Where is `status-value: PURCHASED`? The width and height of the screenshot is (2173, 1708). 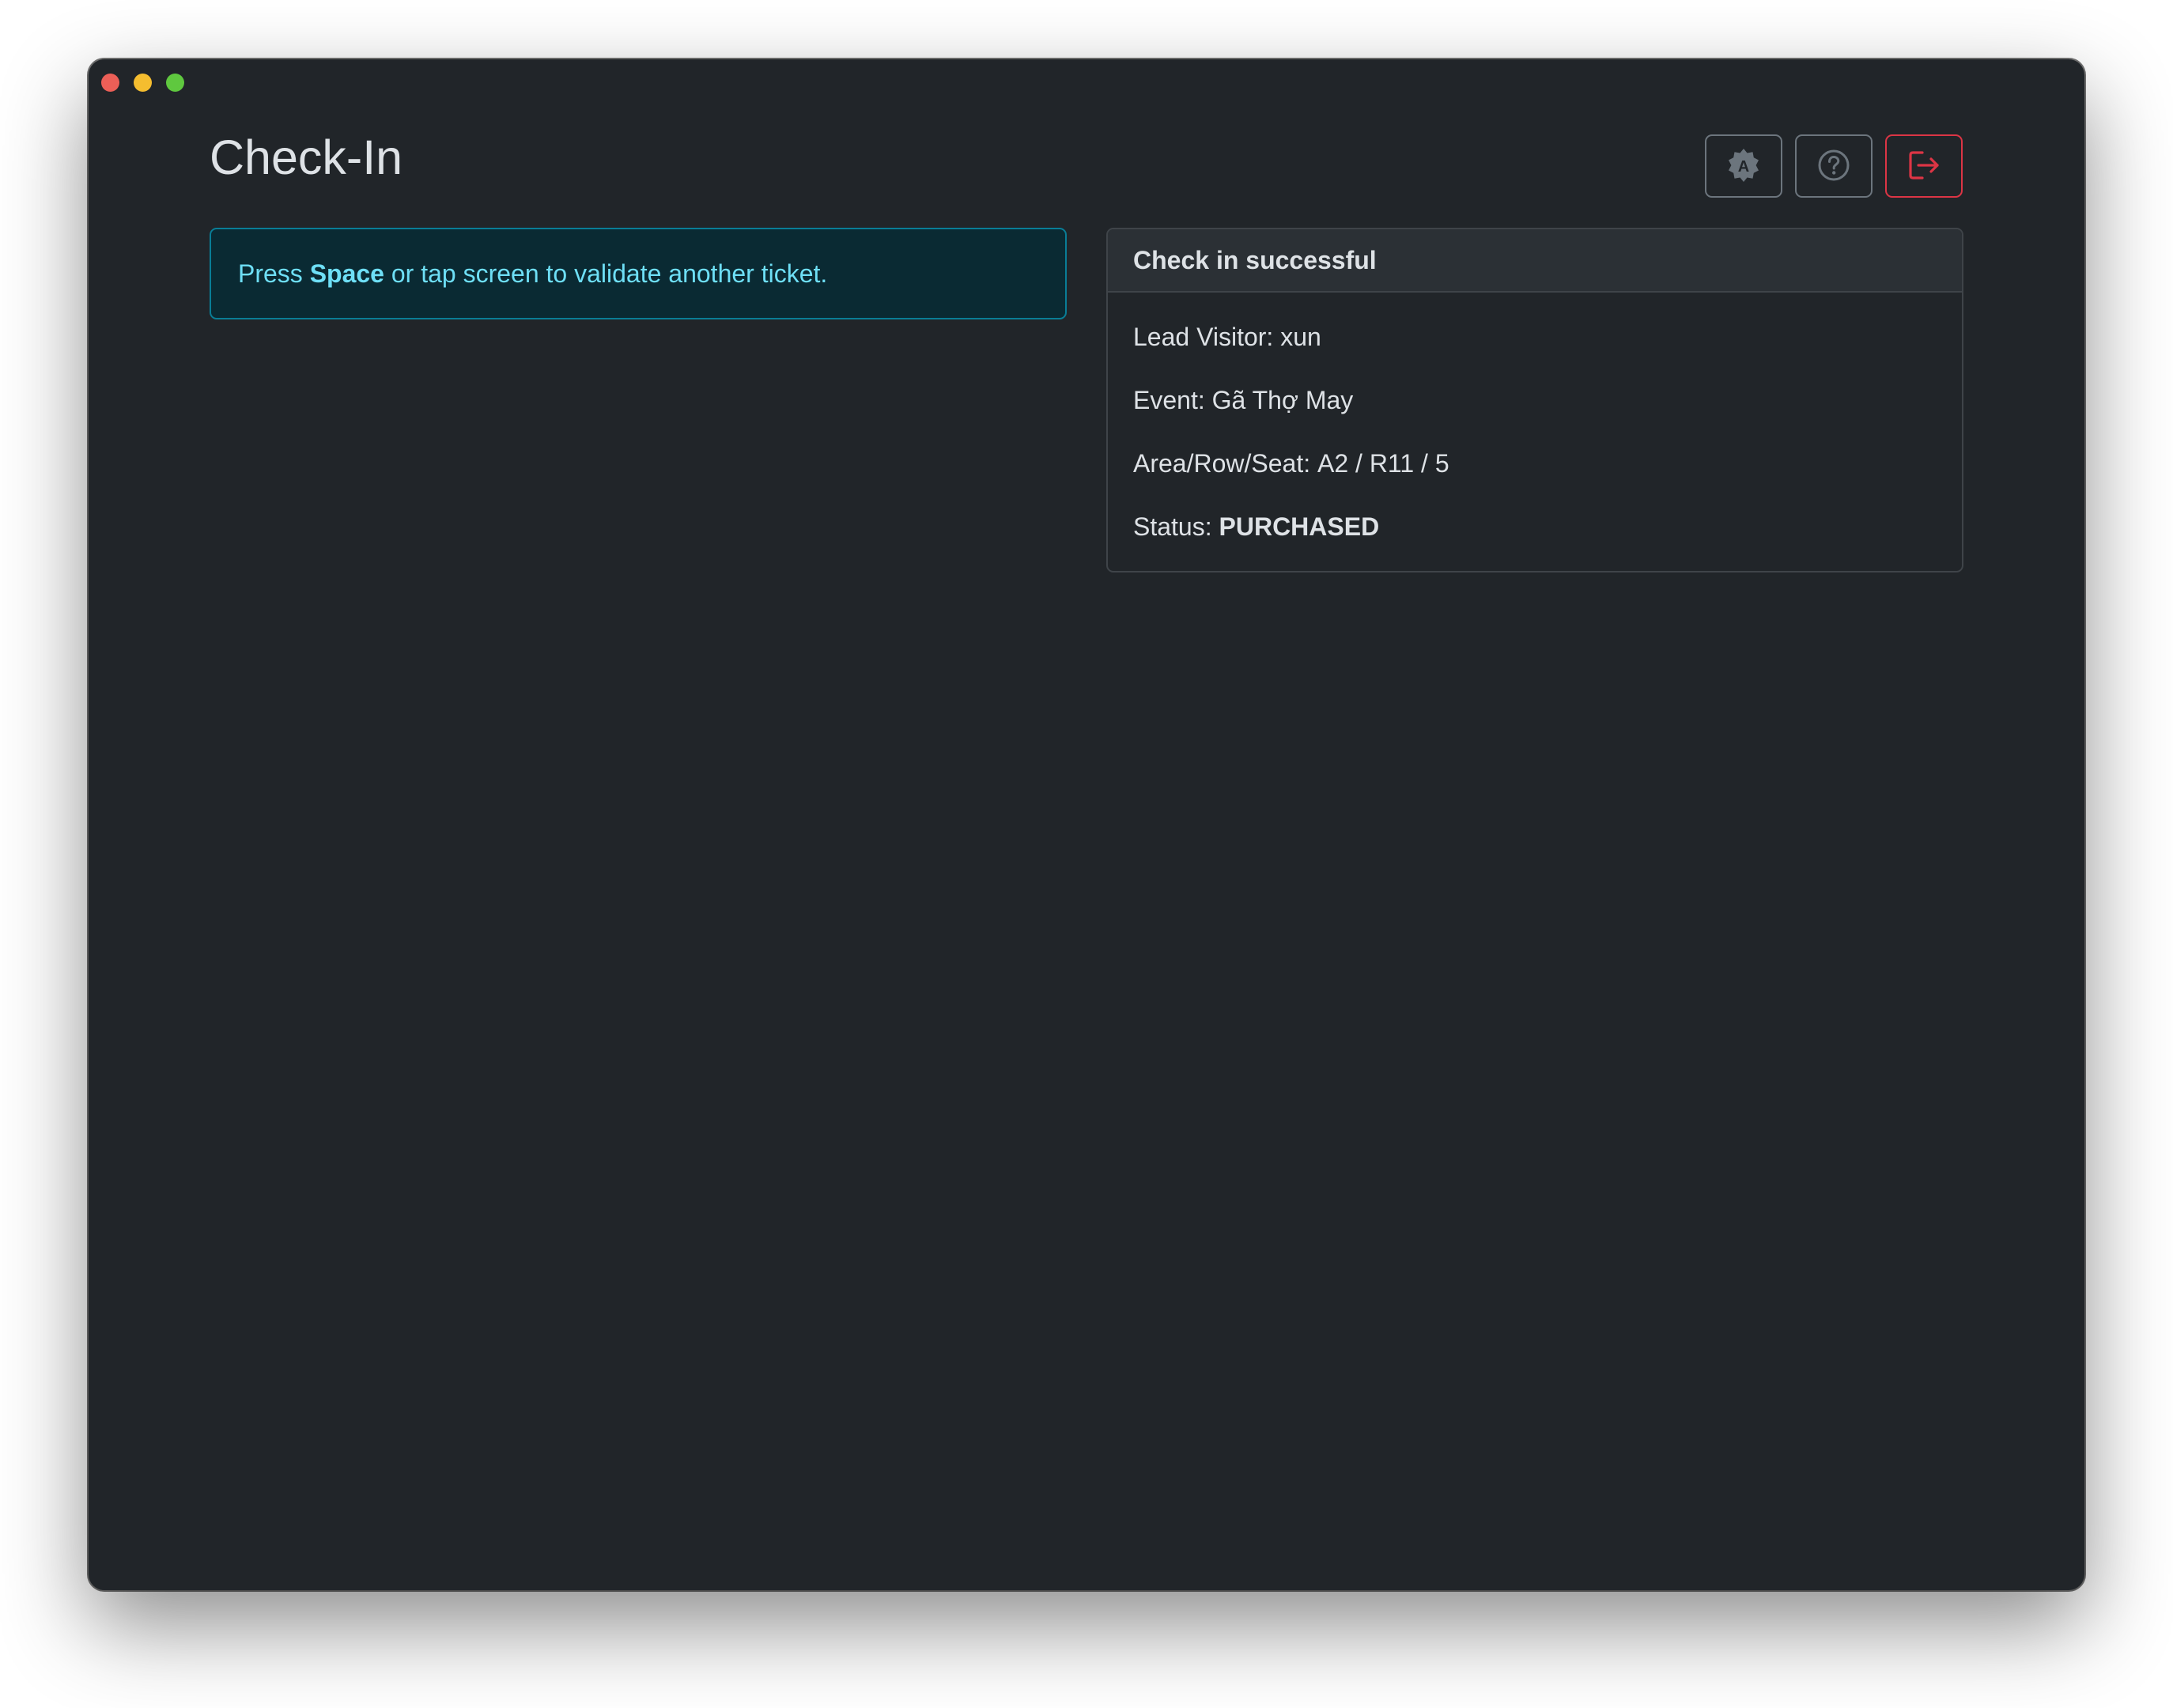 status-value: PURCHASED is located at coordinates (1299, 526).